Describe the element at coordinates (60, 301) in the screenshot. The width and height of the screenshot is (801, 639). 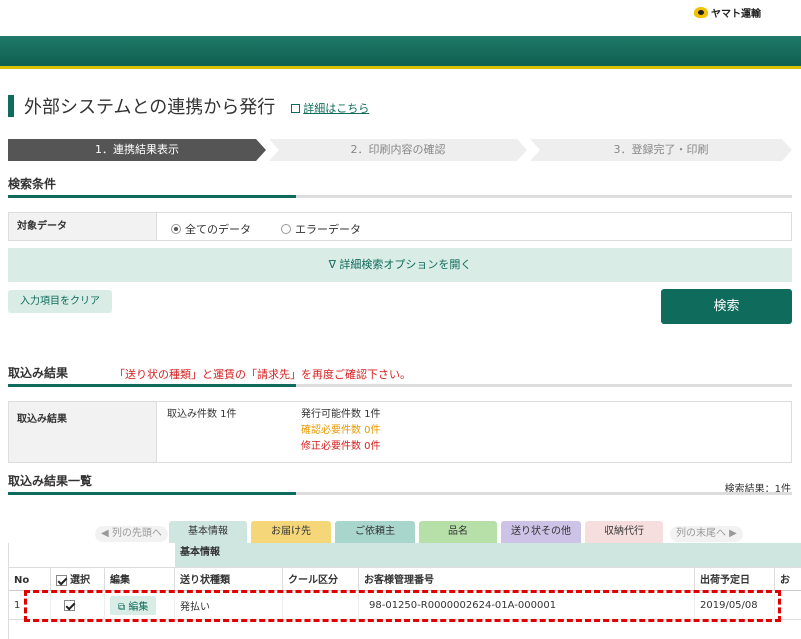
I see `clear-inputs-button: 入力項目をクリア` at that location.